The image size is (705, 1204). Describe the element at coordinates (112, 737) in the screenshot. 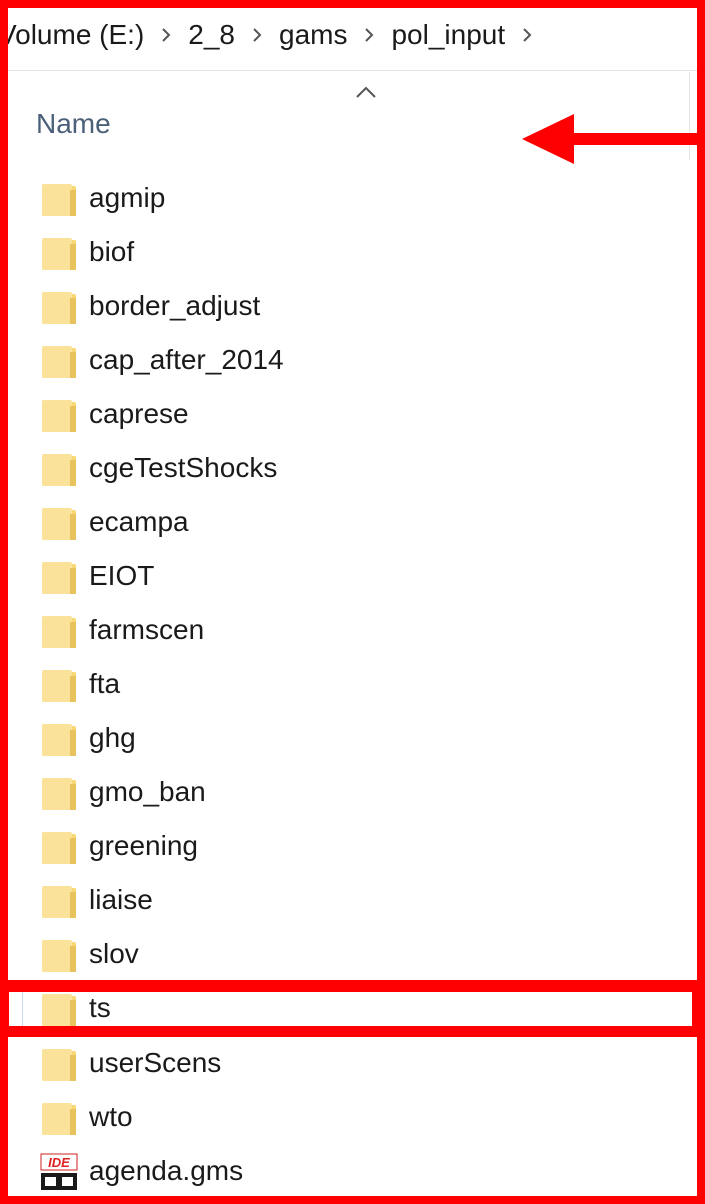

I see `file-name-label: ghg` at that location.